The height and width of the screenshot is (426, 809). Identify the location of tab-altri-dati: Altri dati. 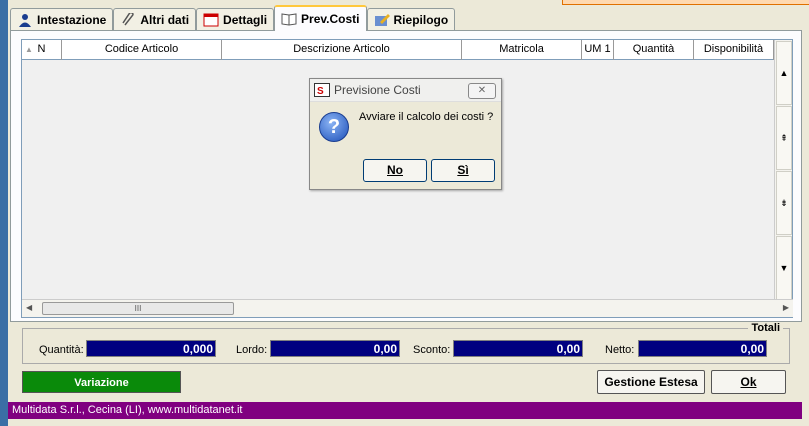
(155, 19).